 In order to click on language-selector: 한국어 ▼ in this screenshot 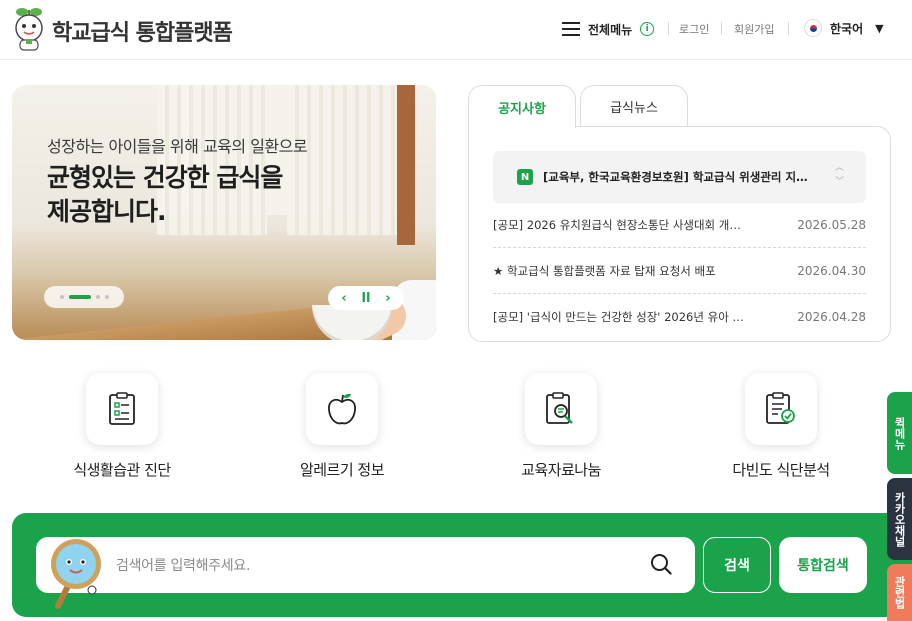, I will do `click(844, 28)`.